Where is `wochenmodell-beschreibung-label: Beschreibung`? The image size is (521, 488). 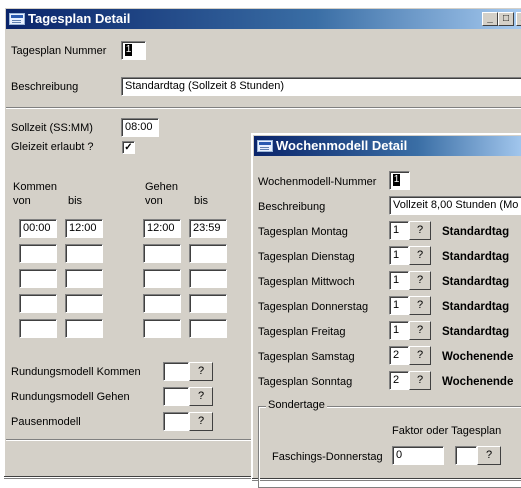
wochenmodell-beschreibung-label: Beschreibung is located at coordinates (292, 207).